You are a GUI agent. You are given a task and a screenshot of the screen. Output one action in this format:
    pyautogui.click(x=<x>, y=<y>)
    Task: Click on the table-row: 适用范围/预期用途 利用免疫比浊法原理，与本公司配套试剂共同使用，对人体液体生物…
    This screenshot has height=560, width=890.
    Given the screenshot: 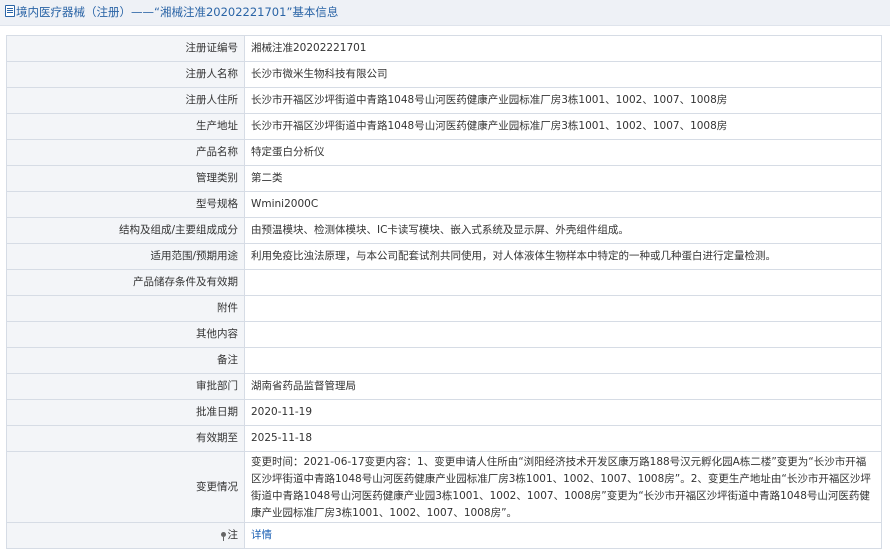 What is the action you would take?
    pyautogui.click(x=444, y=256)
    